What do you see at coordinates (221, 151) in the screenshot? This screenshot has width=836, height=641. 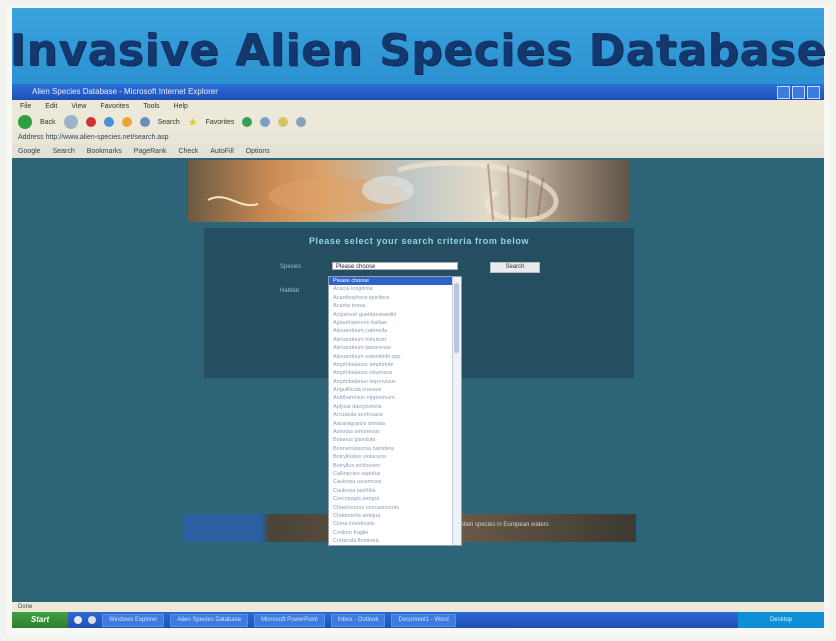 I see `link-autofill: AutoFill` at bounding box center [221, 151].